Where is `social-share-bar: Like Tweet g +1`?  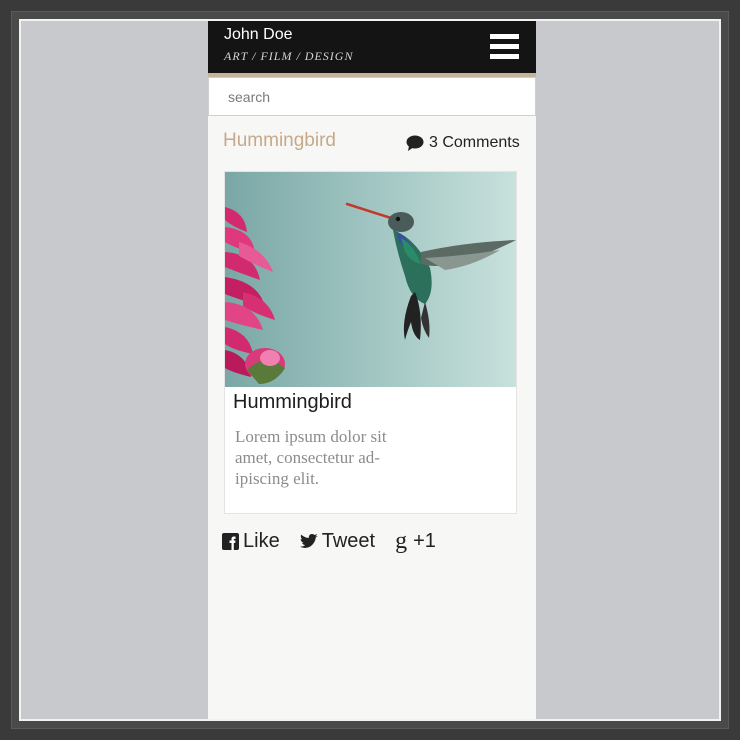
social-share-bar: Like Tweet g +1 is located at coordinates (329, 541).